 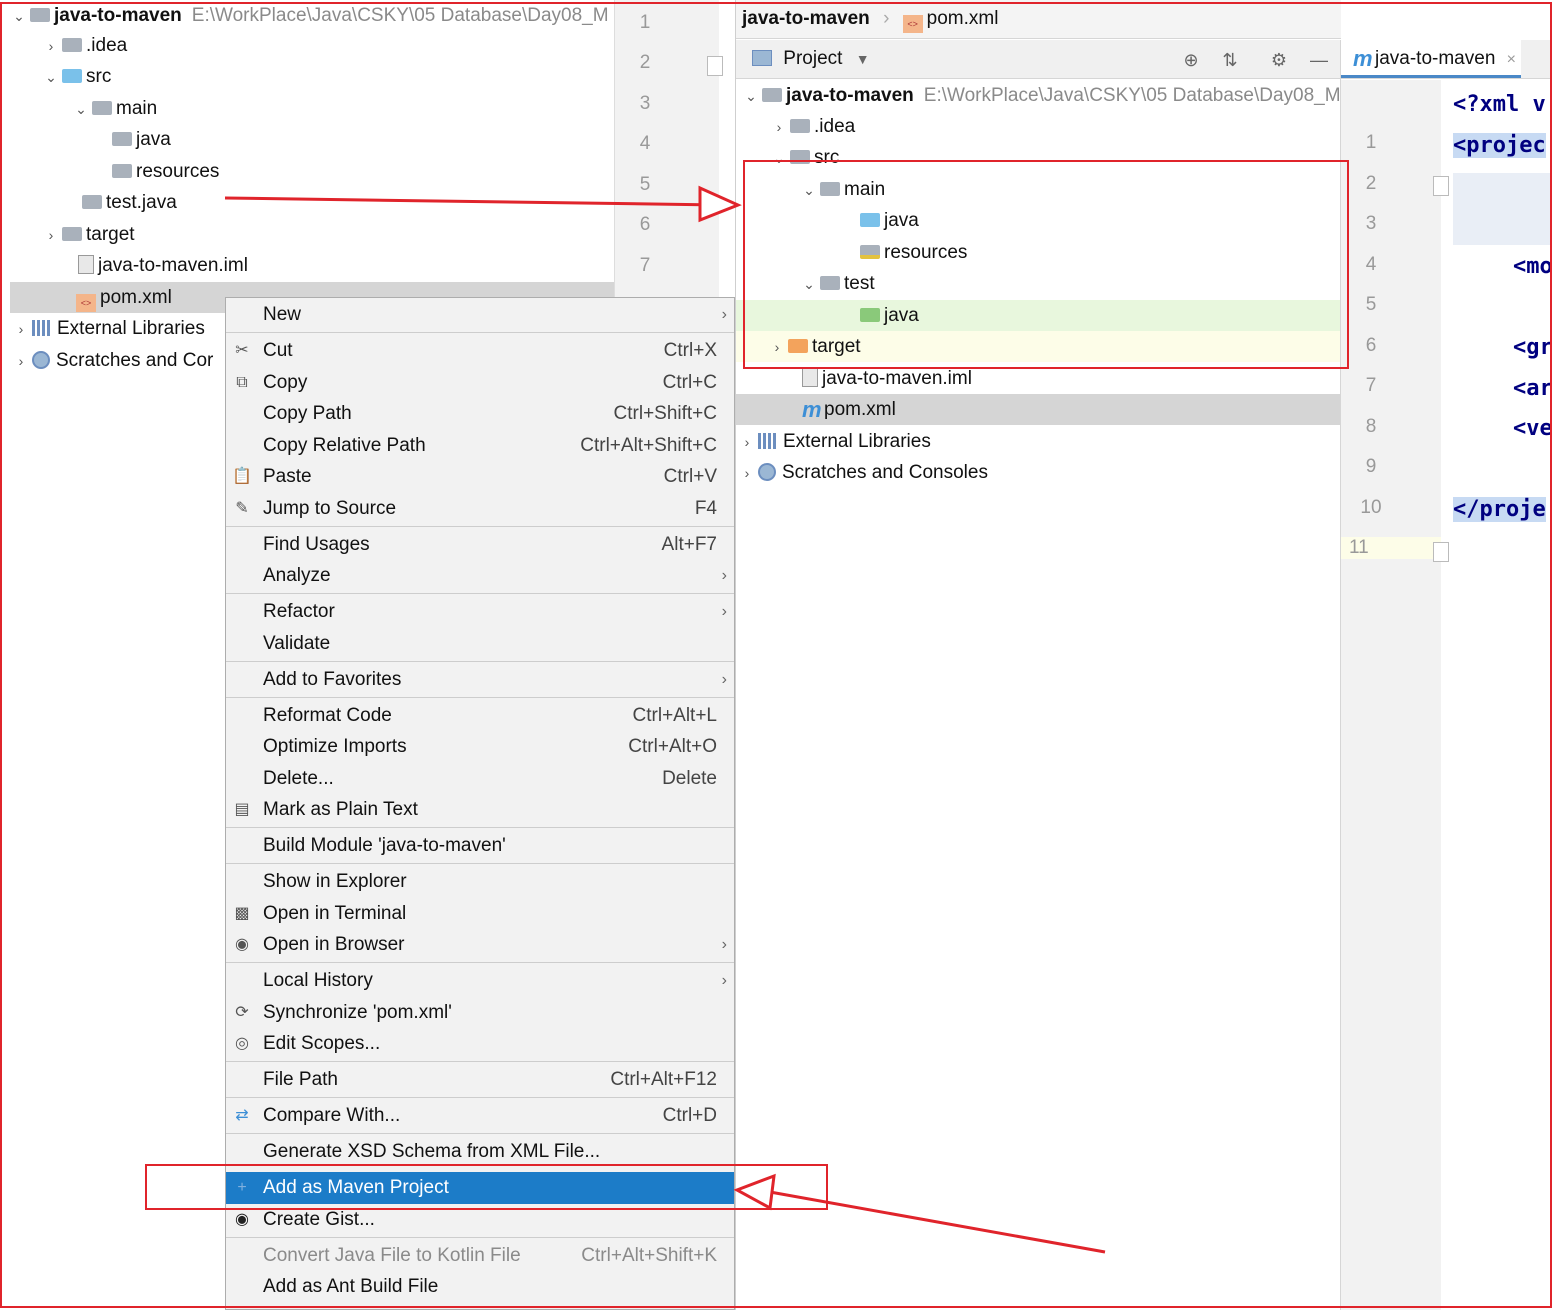 What do you see at coordinates (937, 1222) in the screenshot?
I see `arrow-to-menu-item` at bounding box center [937, 1222].